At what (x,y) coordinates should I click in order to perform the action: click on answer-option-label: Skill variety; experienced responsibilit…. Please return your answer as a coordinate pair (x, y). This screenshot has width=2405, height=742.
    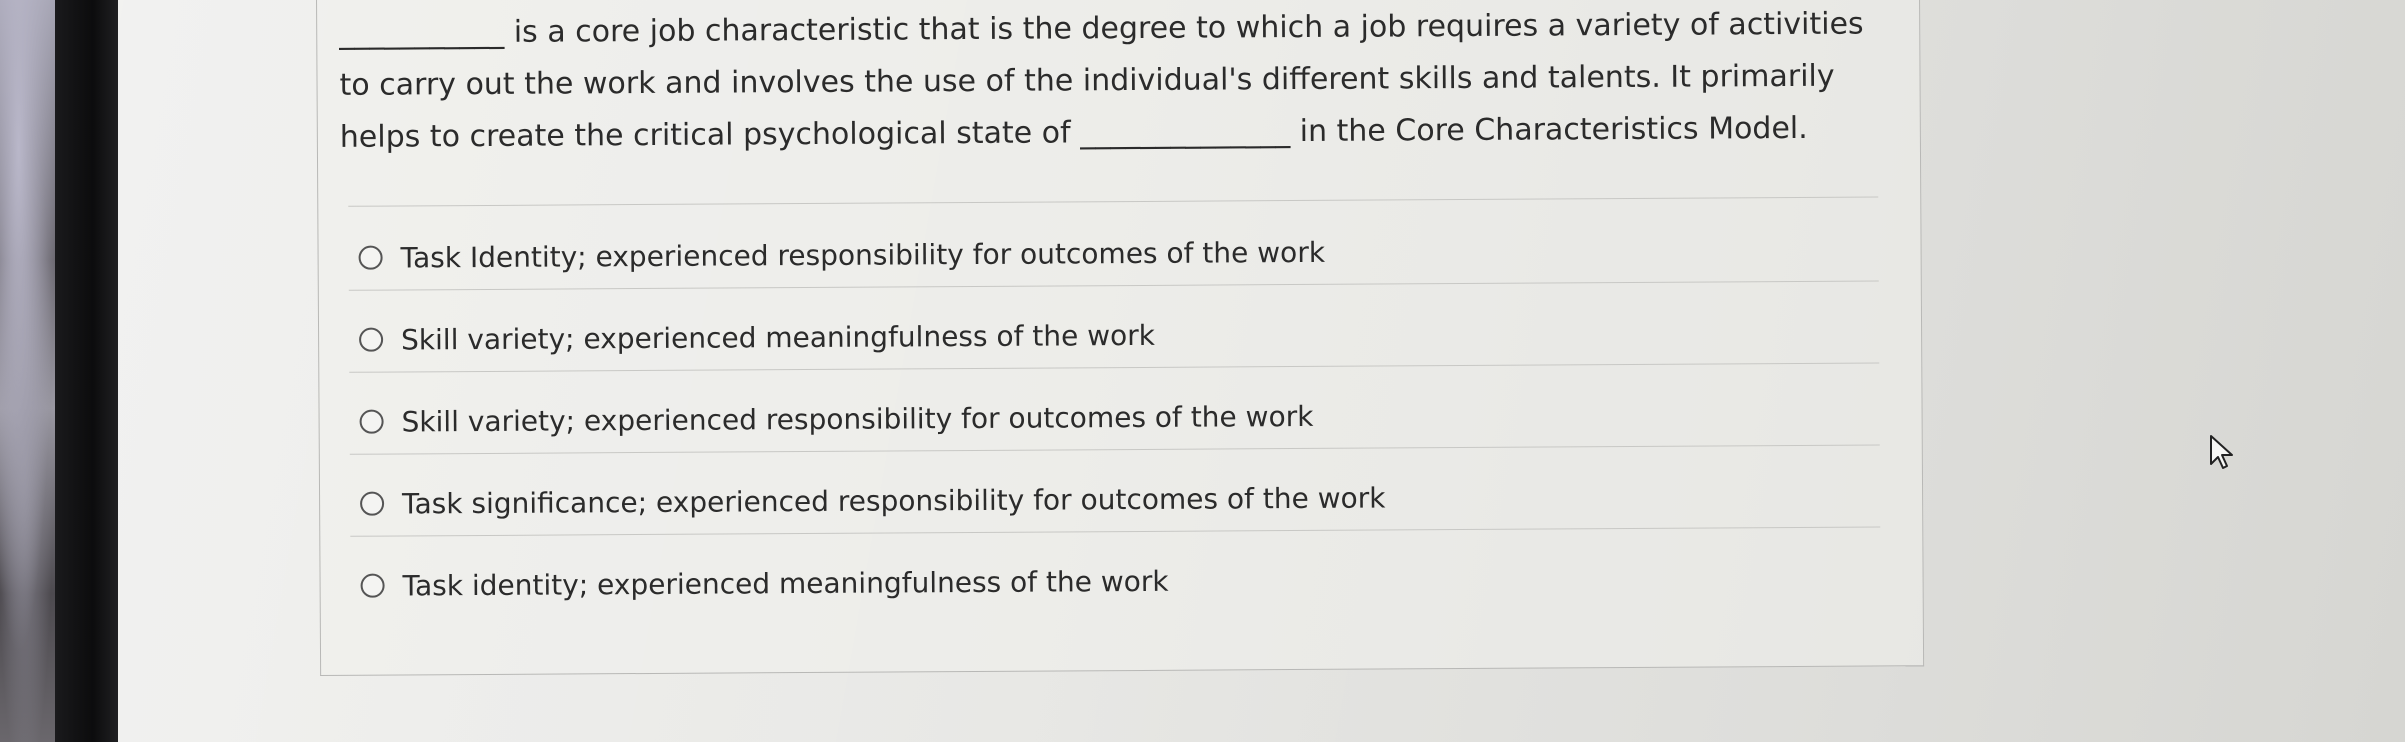
    Looking at the image, I should click on (857, 418).